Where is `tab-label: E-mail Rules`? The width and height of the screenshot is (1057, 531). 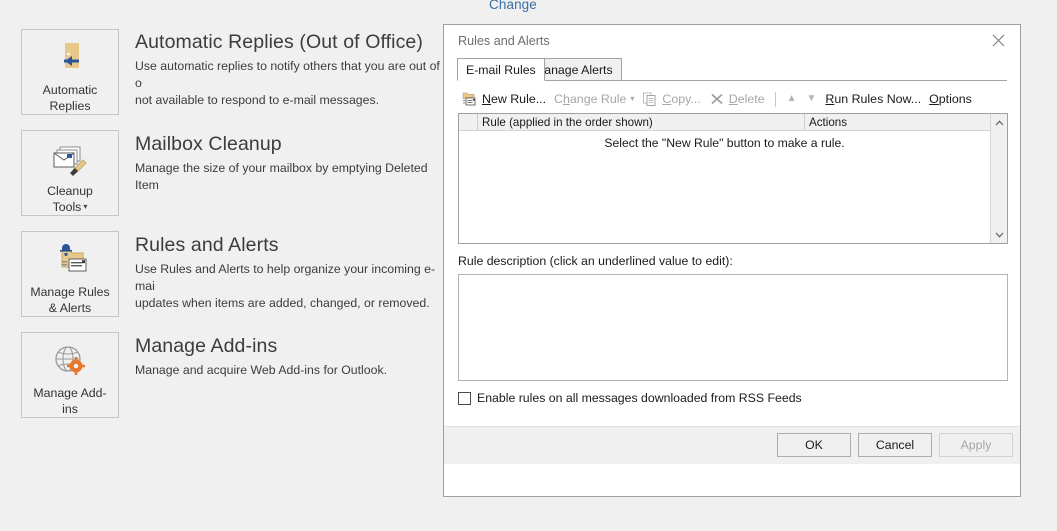 tab-label: E-mail Rules is located at coordinates (501, 69).